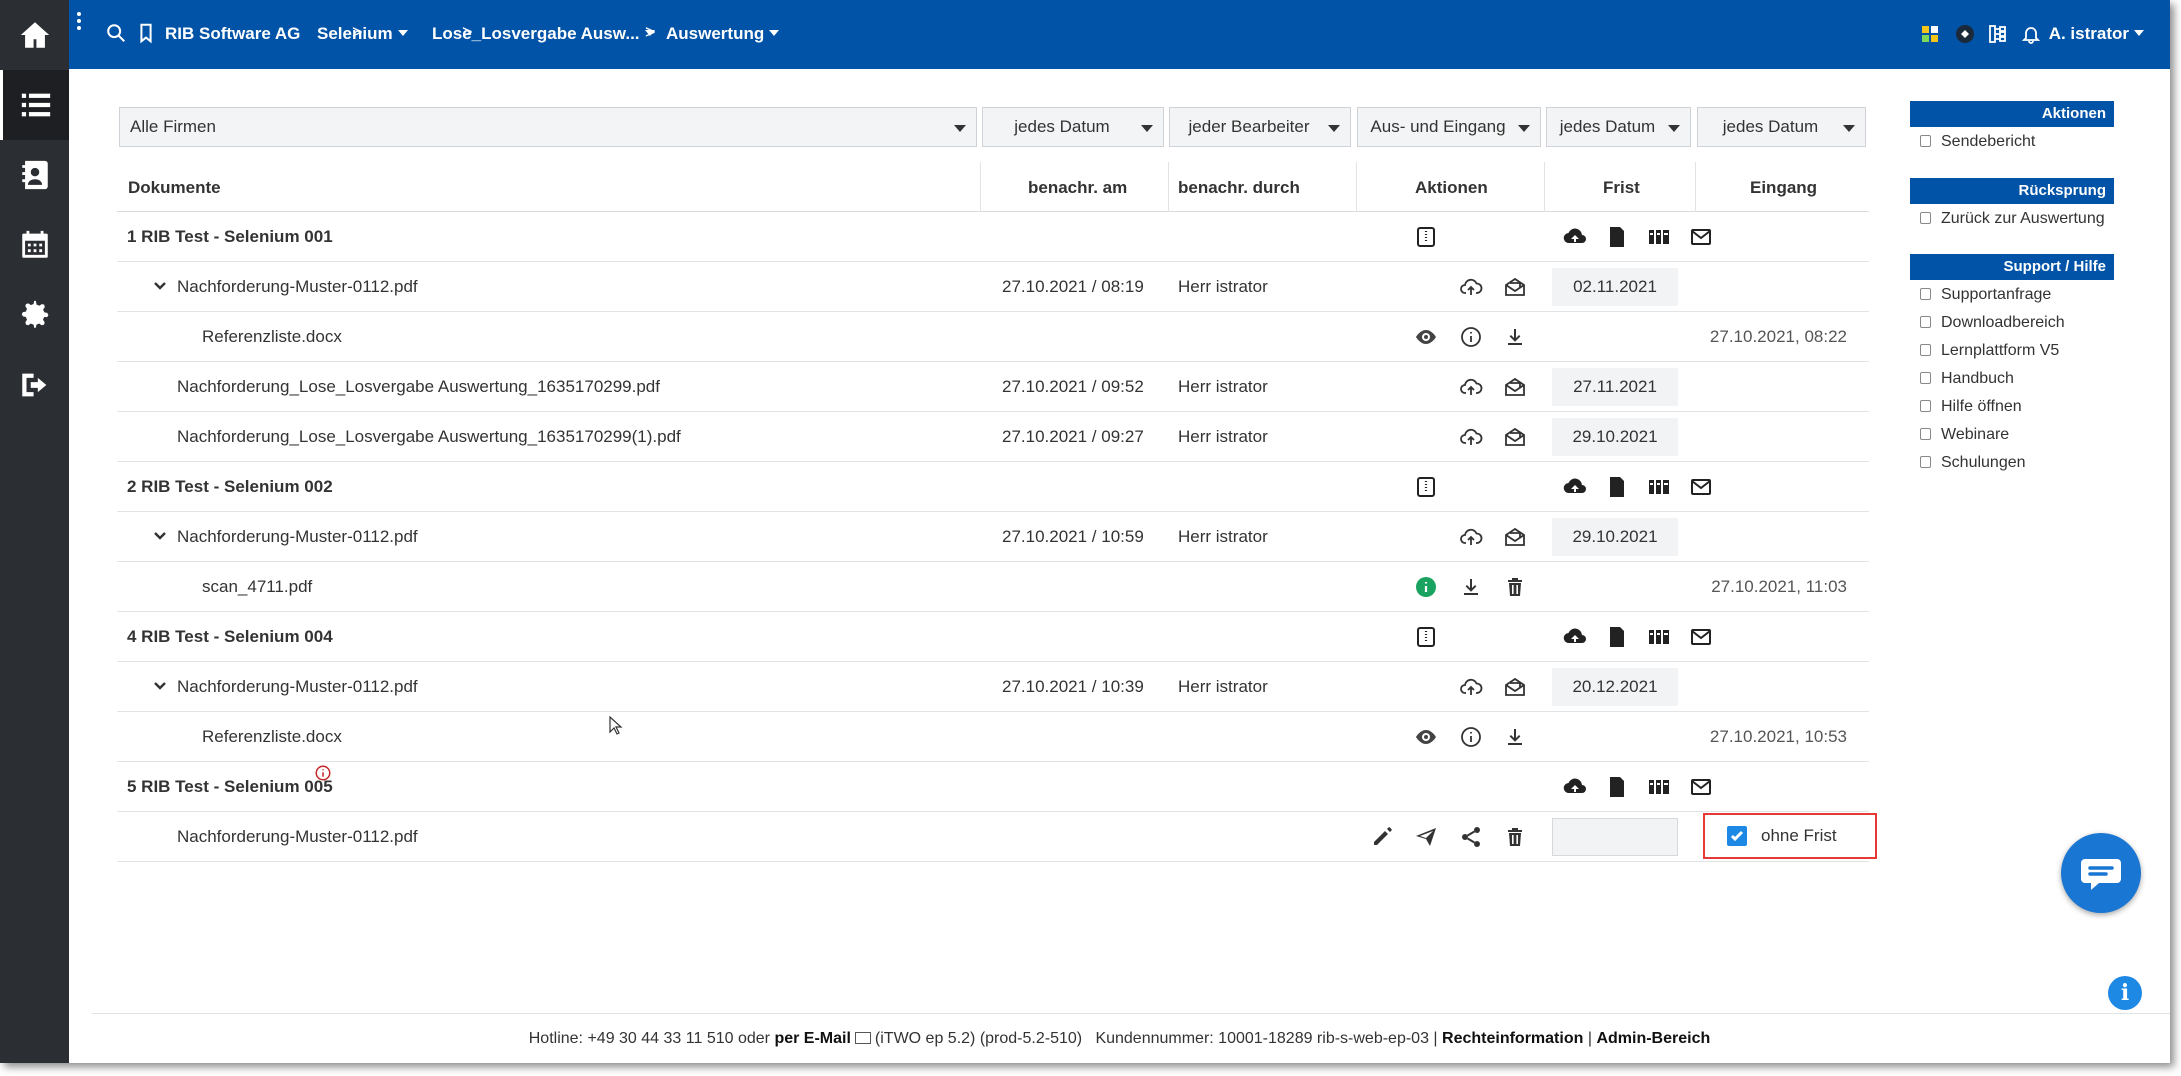 The height and width of the screenshot is (1076, 2181). What do you see at coordinates (1967, 379) in the screenshot?
I see `panel-link-manual: Handbuch` at bounding box center [1967, 379].